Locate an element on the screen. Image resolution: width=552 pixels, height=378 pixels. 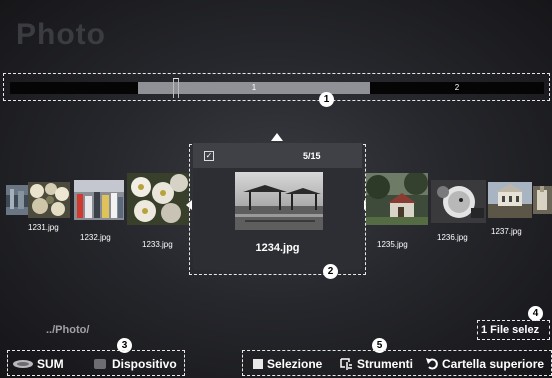
callout-2: 2 is located at coordinates (330, 271).